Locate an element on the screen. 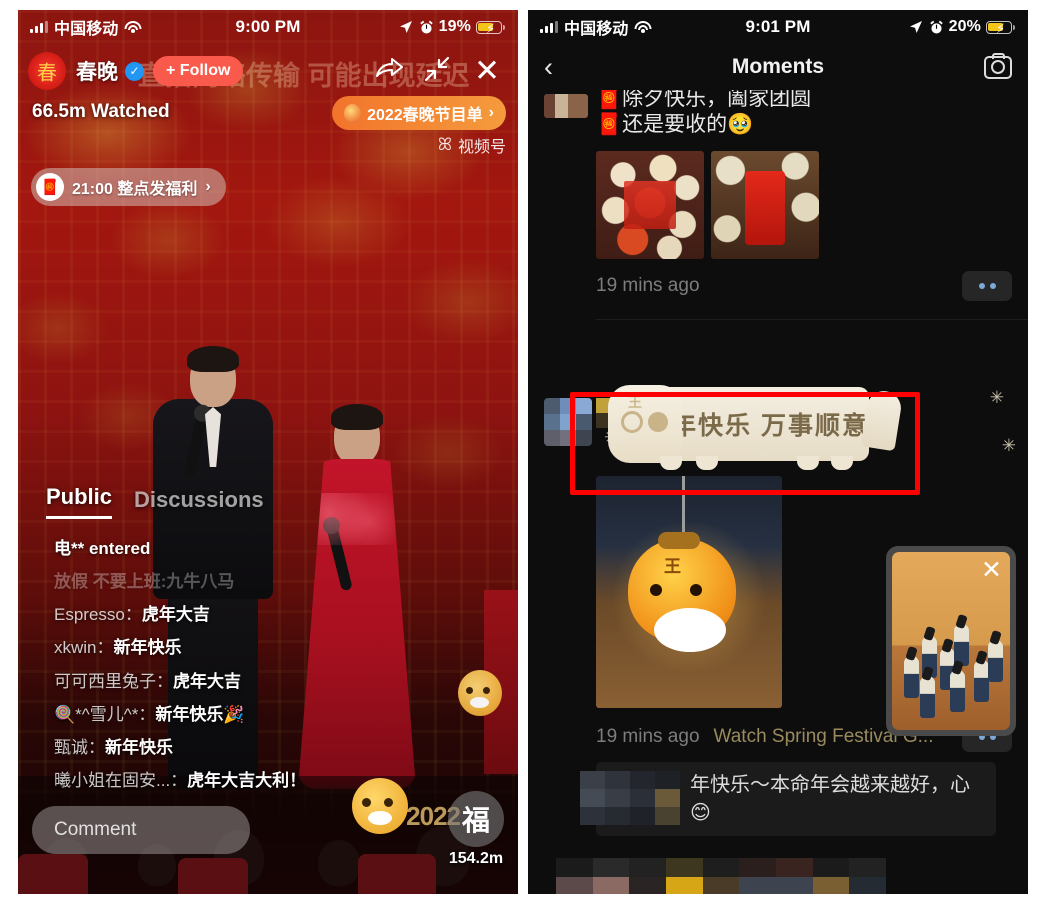 This screenshot has width=1046, height=912. chat-message: xkwin：新年快乐 is located at coordinates (118, 648).